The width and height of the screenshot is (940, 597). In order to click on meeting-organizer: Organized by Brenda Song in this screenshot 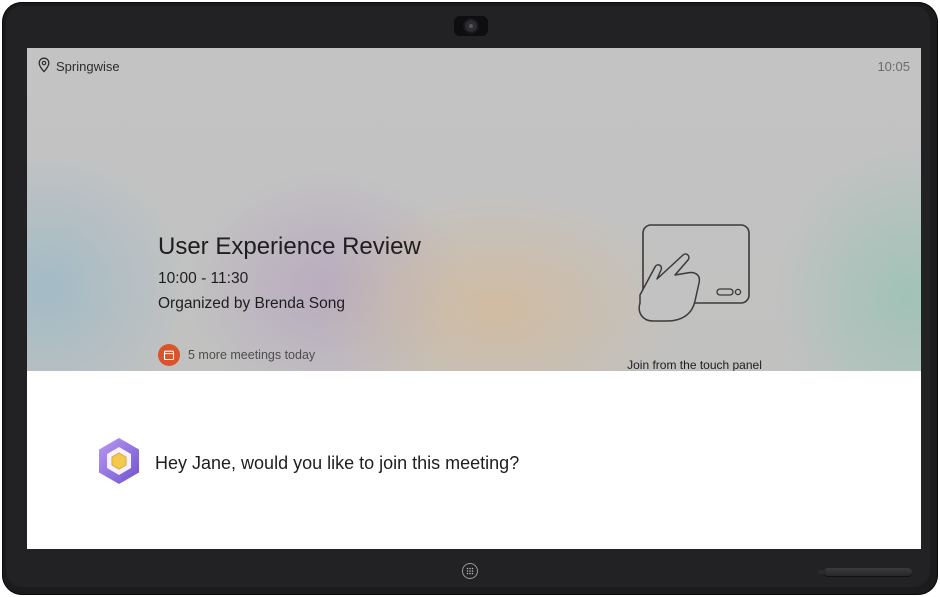, I will do `click(251, 303)`.